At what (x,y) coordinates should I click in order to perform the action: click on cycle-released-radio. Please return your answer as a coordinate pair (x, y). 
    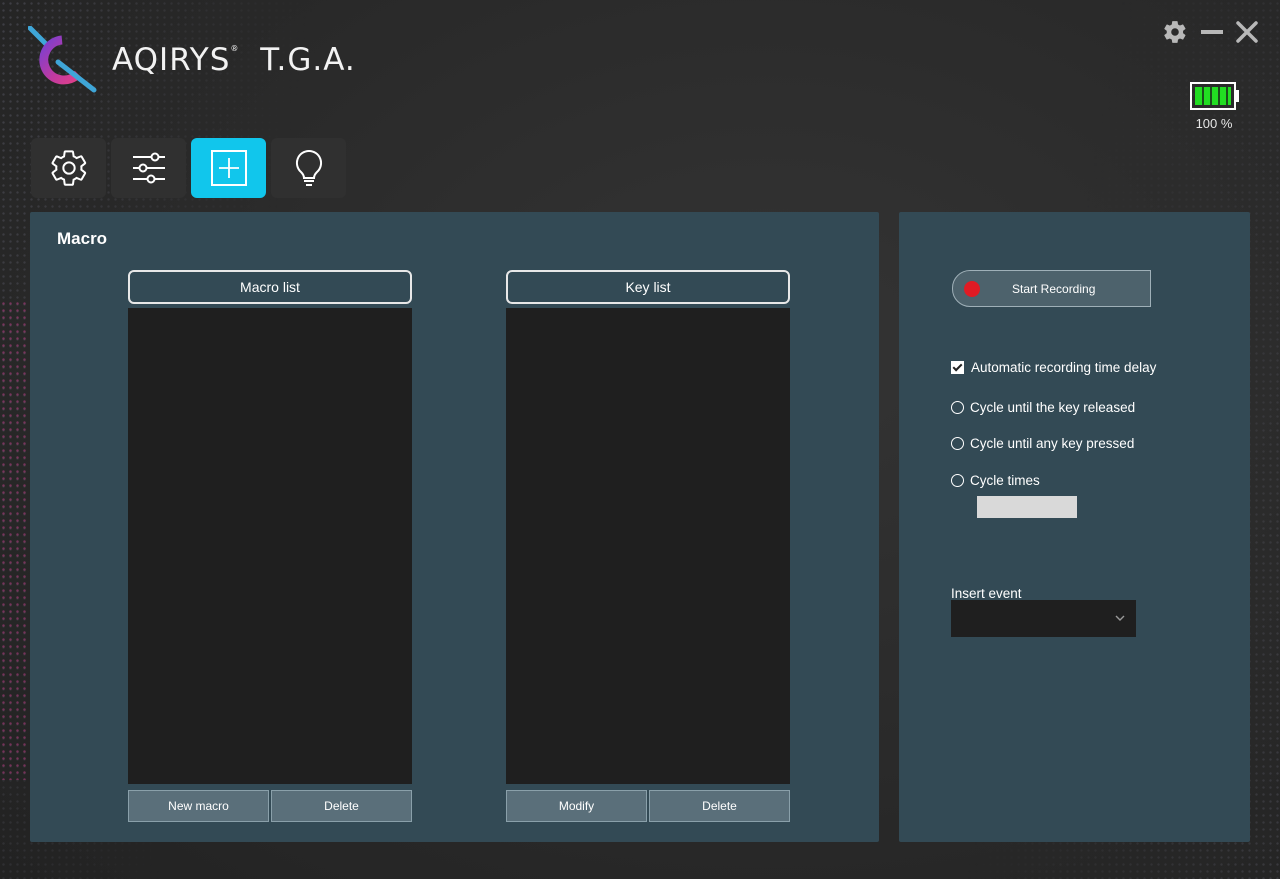
    Looking at the image, I should click on (957, 407).